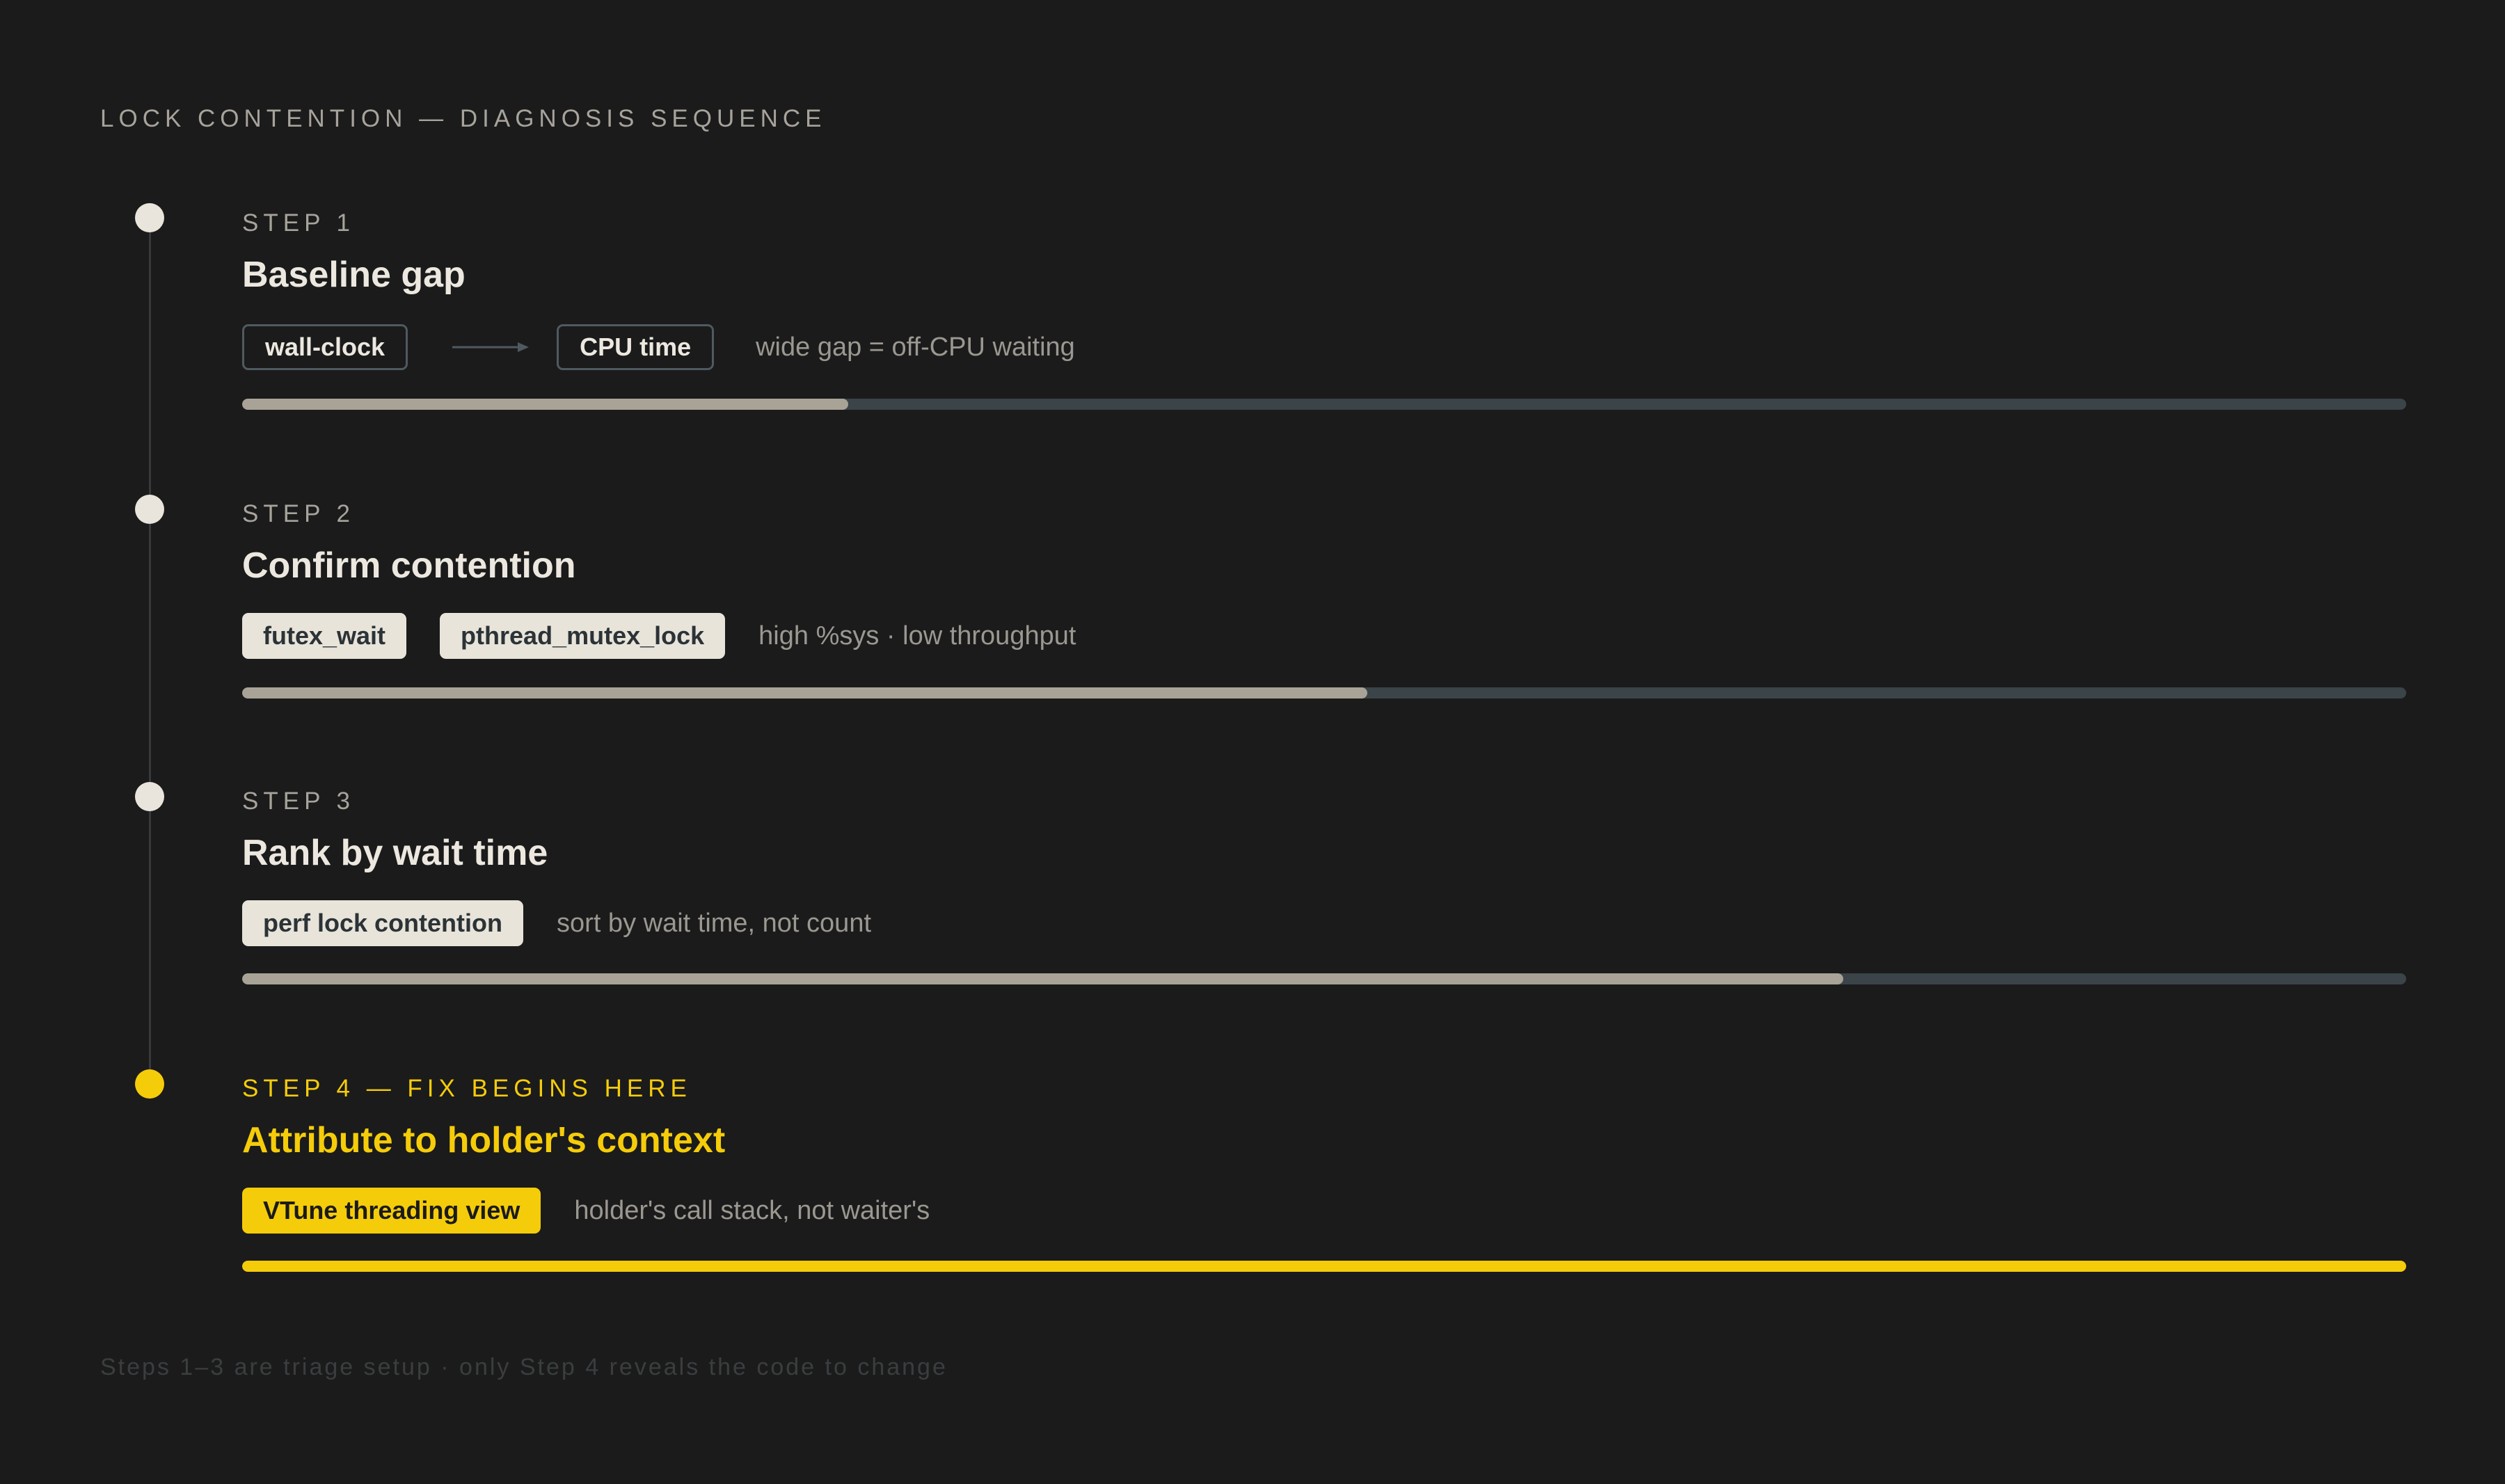 This screenshot has height=1484, width=2505. Describe the element at coordinates (1324, 404) in the screenshot. I see `step-1-progress-bar` at that location.